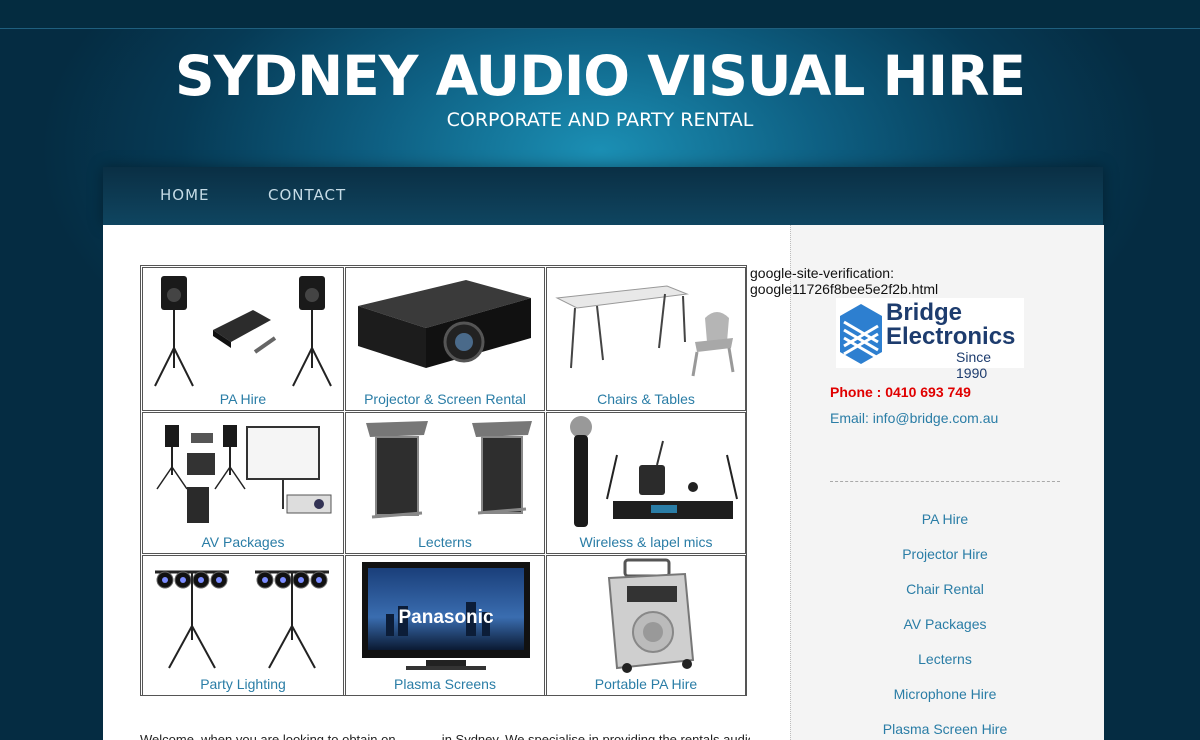 The image size is (1200, 740). What do you see at coordinates (449, 470) in the screenshot?
I see `lectern-icon` at bounding box center [449, 470].